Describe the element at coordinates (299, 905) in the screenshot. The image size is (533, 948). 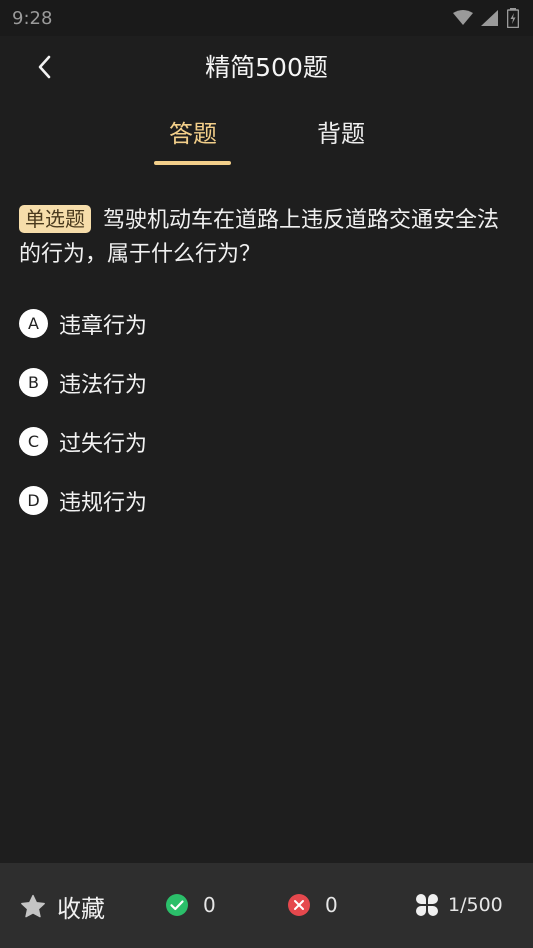
I see `x-circle-icon` at that location.